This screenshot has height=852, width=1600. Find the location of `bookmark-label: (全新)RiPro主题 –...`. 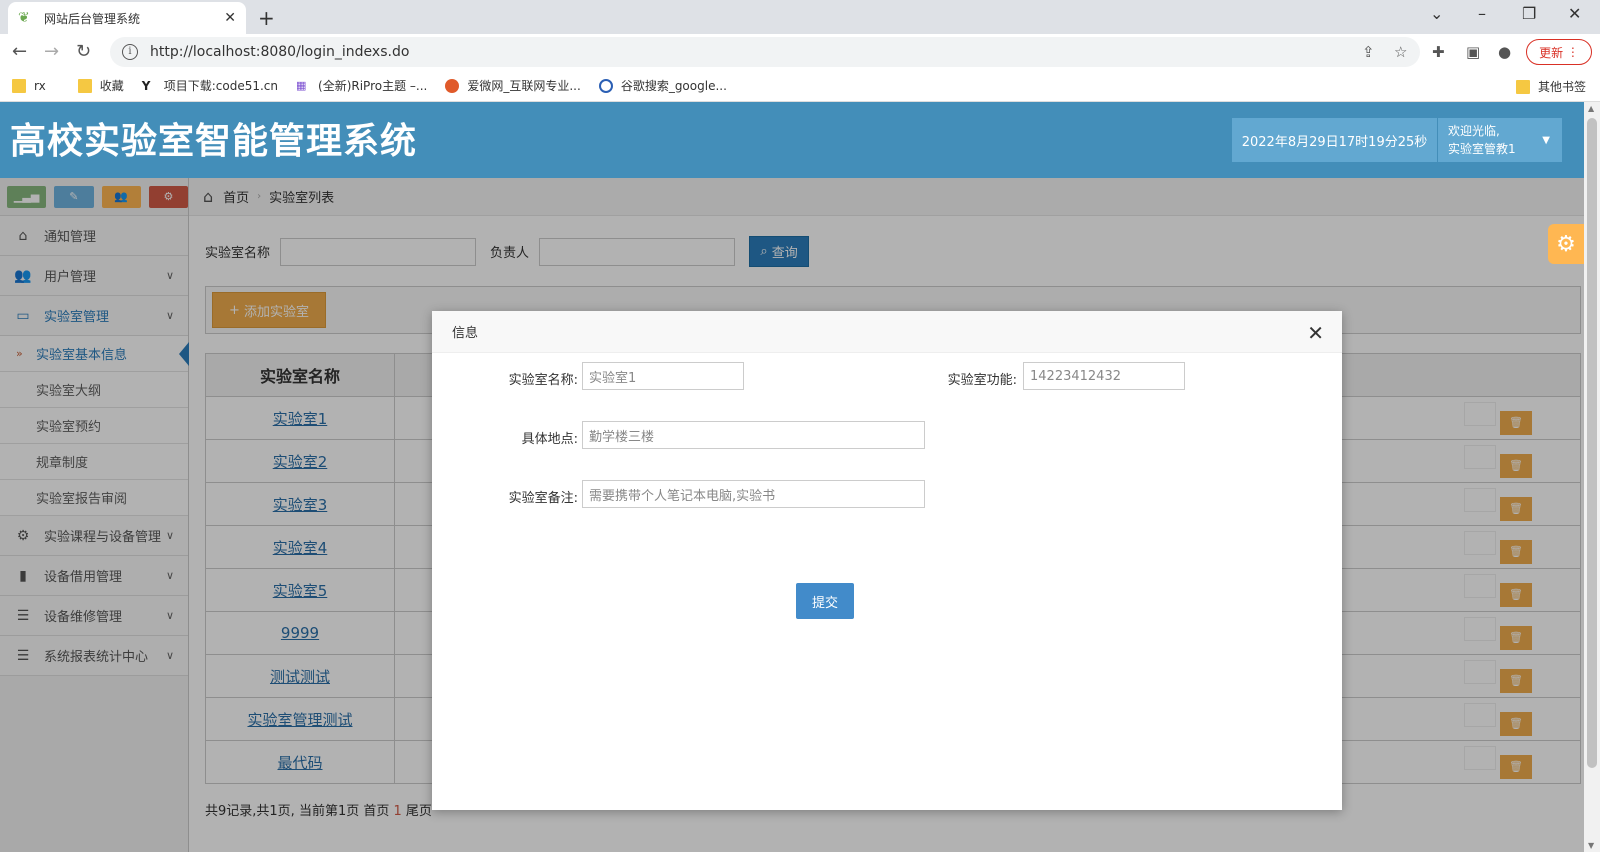

bookmark-label: (全新)RiPro主题 –... is located at coordinates (373, 86).